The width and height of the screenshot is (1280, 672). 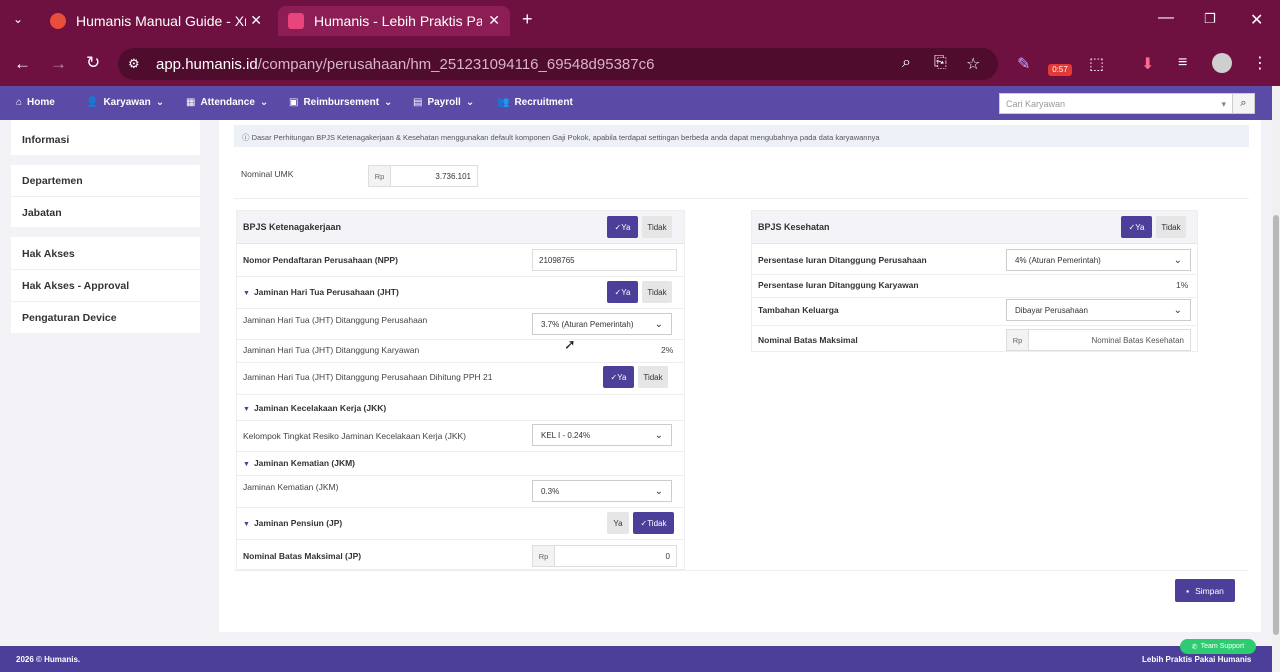 I want to click on footer-tagline: Lebih Praktis Pakai Humanis, so click(x=1197, y=659).